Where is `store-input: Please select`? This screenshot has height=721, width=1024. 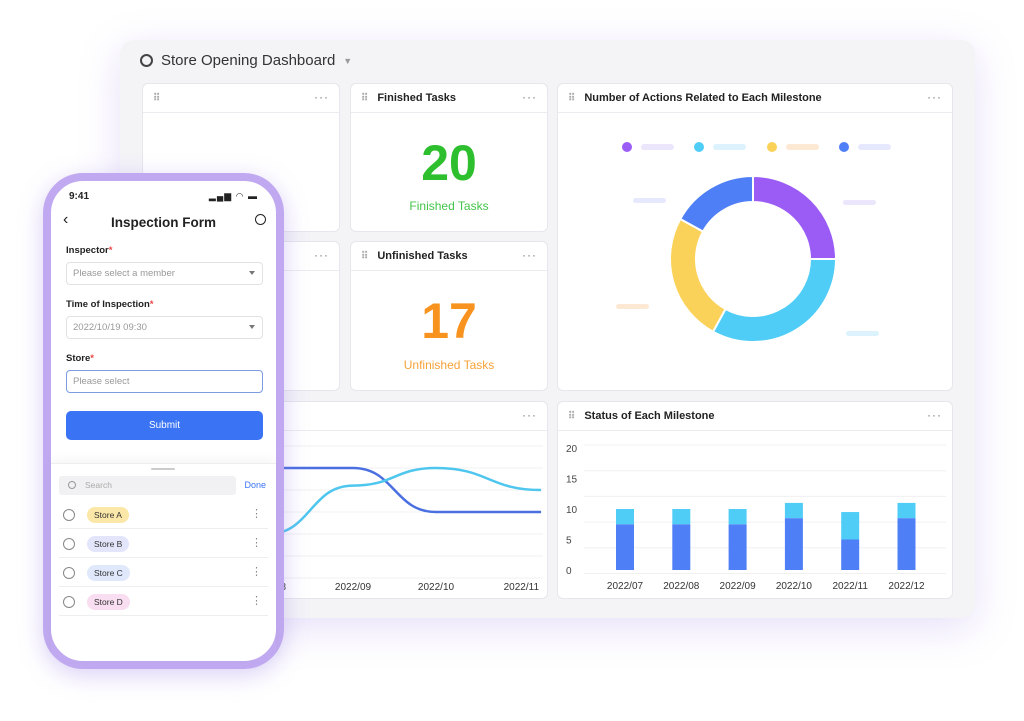
store-input: Please select is located at coordinates (164, 381).